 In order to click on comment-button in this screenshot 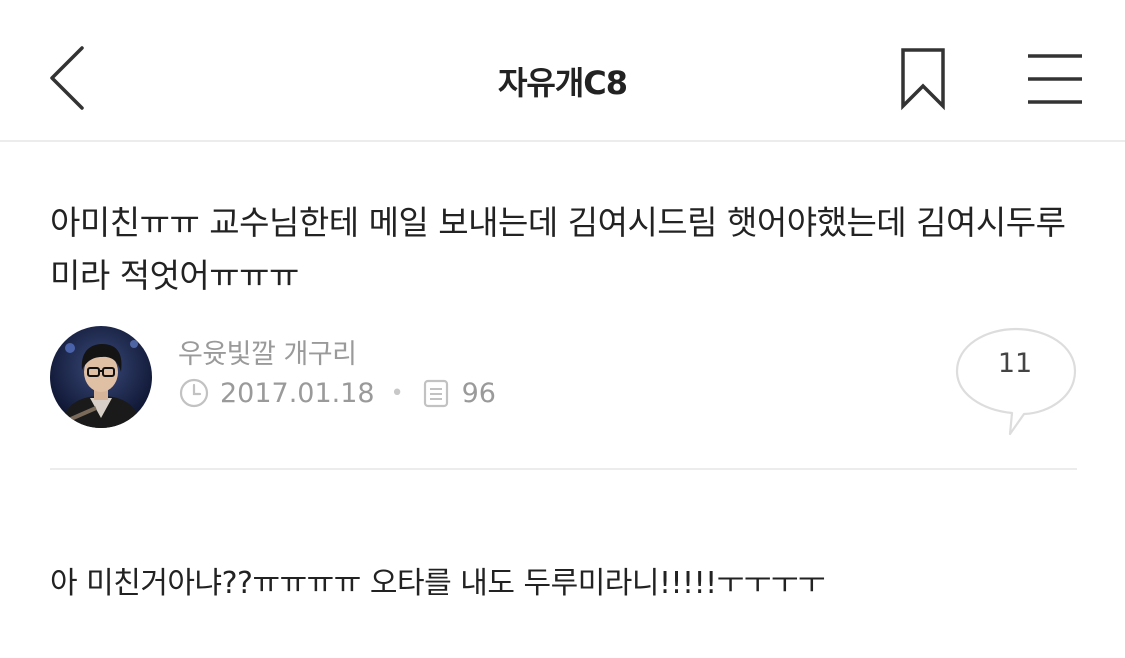, I will do `click(1016, 382)`.